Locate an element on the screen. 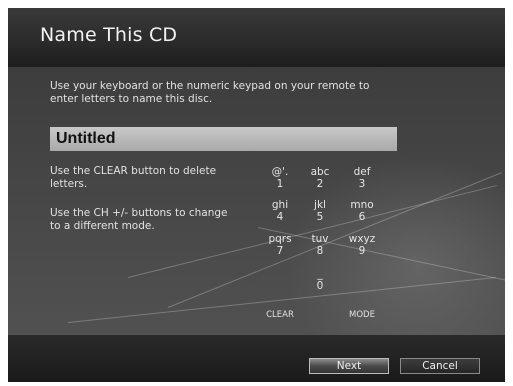 Image resolution: width=513 pixels, height=386 pixels. key-number: 0 is located at coordinates (320, 286).